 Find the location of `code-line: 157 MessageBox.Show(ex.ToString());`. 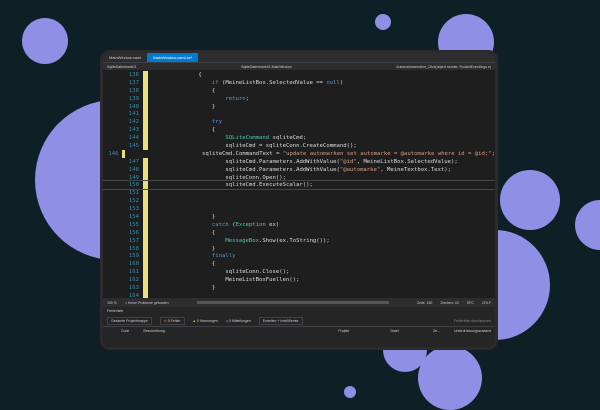

code-line: 157 MessageBox.Show(ex.ToString()); is located at coordinates (299, 240).